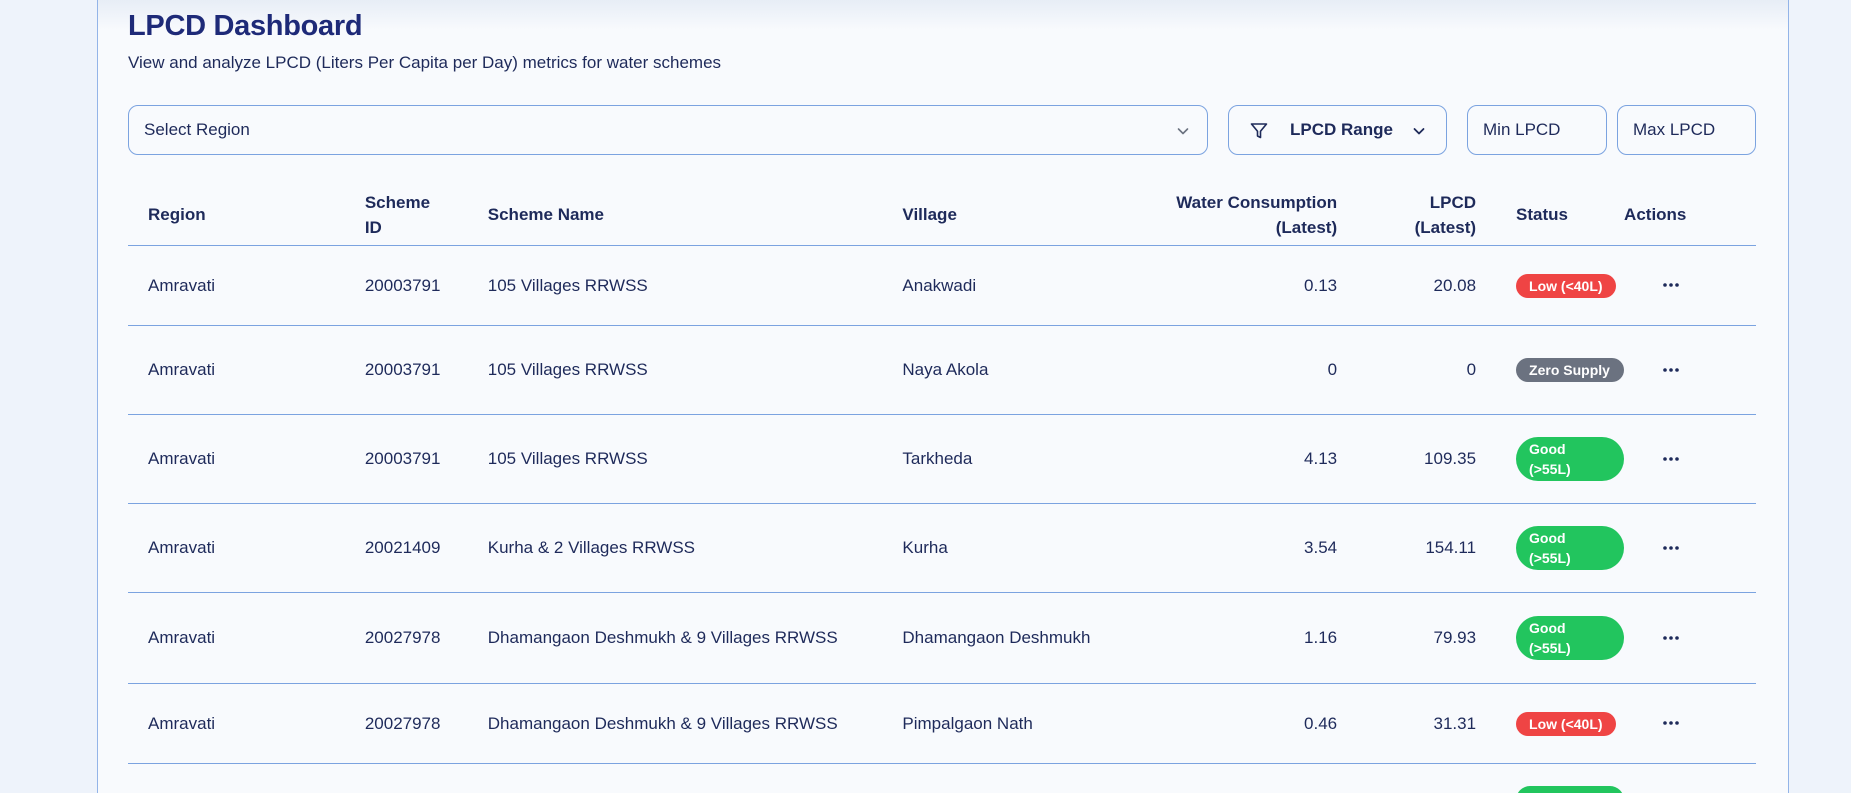 This screenshot has width=1851, height=793. Describe the element at coordinates (1407, 459) in the screenshot. I see `cell-lpcd: 109.35` at that location.